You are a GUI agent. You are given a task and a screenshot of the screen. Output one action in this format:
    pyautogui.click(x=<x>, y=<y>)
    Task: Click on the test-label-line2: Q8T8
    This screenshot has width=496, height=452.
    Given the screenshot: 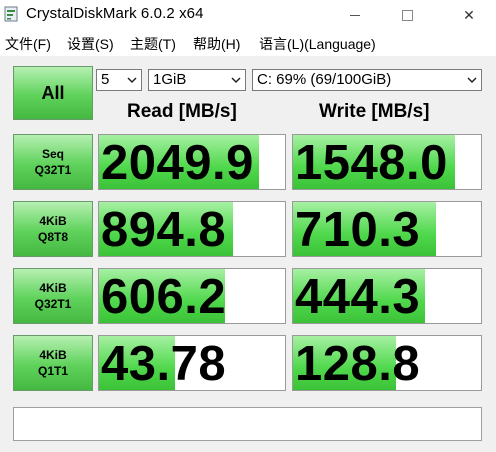 What is the action you would take?
    pyautogui.click(x=52, y=237)
    